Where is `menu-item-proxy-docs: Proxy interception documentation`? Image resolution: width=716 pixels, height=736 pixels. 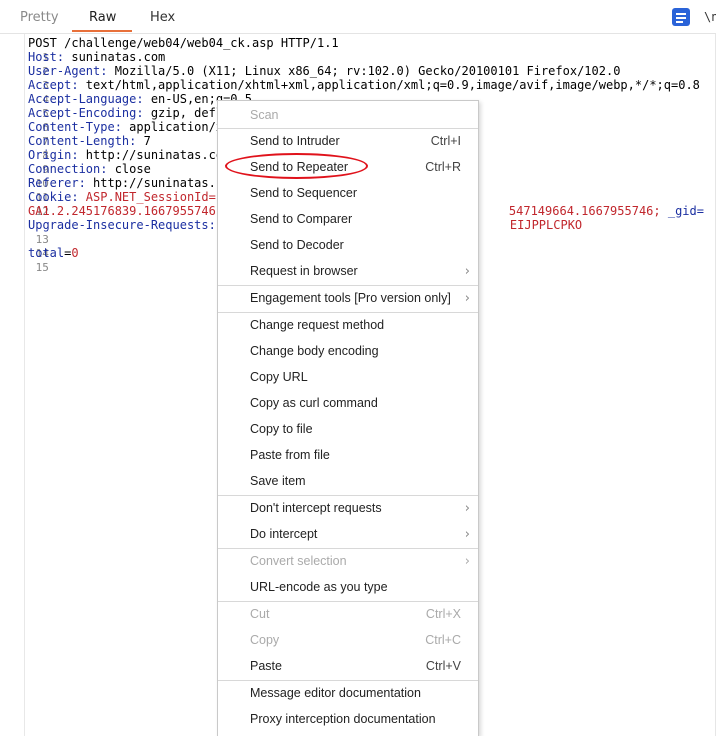 menu-item-proxy-docs: Proxy interception documentation is located at coordinates (348, 720).